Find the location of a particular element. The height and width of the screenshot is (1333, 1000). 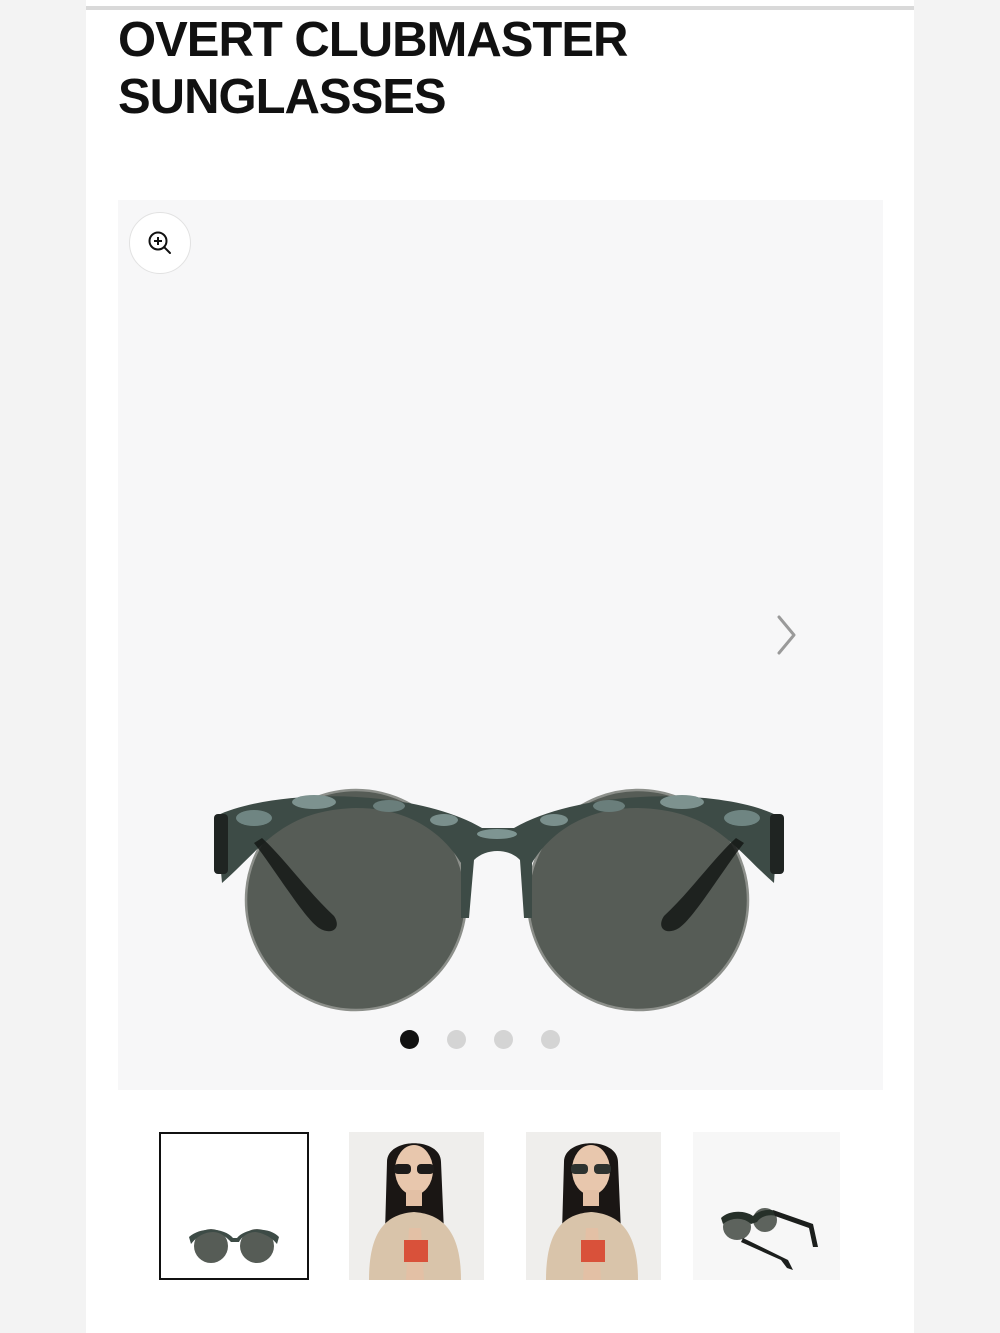

zoom-button is located at coordinates (160, 243).